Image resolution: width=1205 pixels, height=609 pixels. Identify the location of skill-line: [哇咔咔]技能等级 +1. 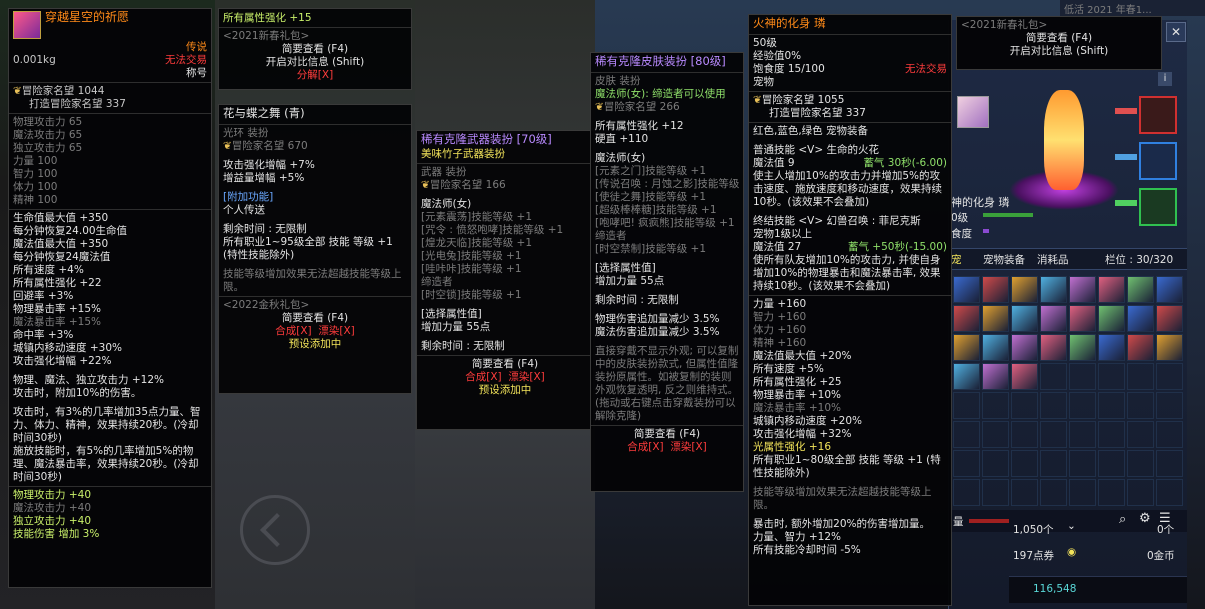
(471, 269).